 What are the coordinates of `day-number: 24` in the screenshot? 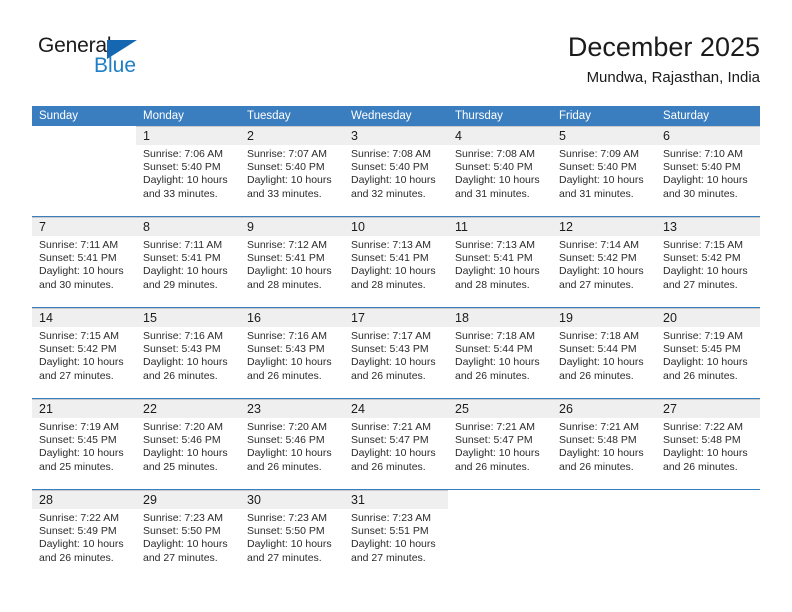 It's located at (396, 408).